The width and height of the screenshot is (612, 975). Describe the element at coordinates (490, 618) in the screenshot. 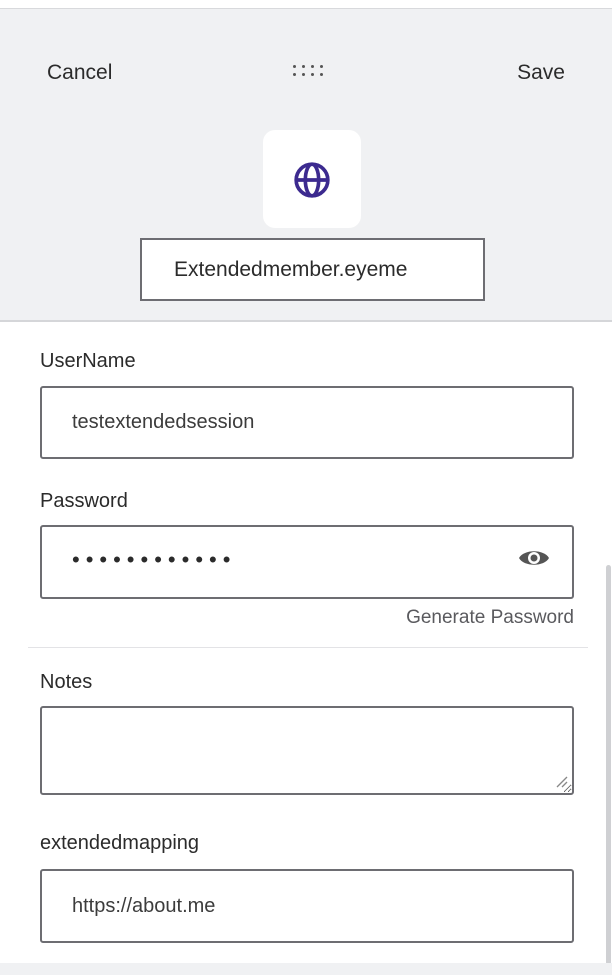

I see `generate-password-link: Generate Password` at that location.